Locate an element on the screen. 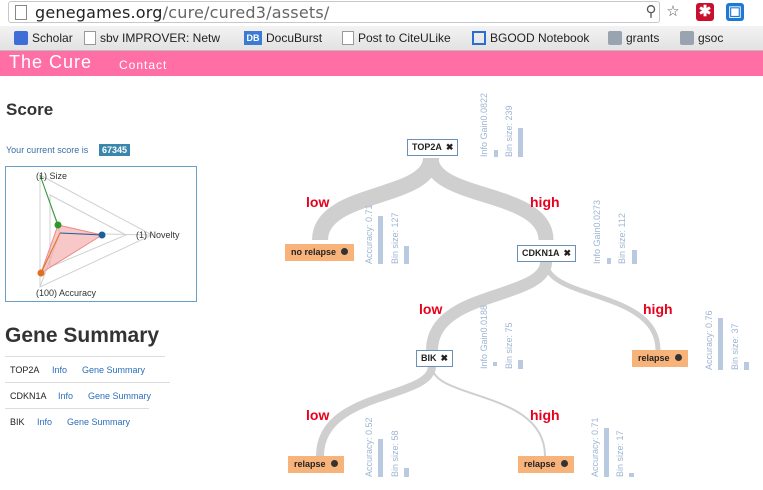  bar-leaf3-bin is located at coordinates (406, 472).